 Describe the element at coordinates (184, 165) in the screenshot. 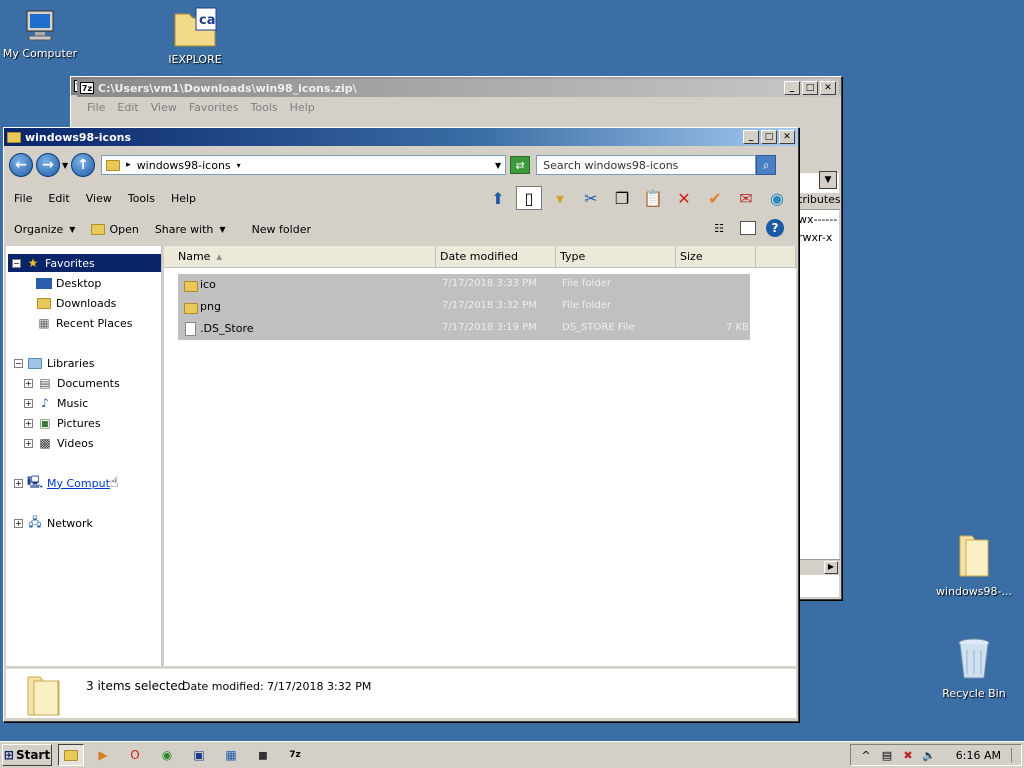

I see `breadcrumb: windows98-icons` at that location.